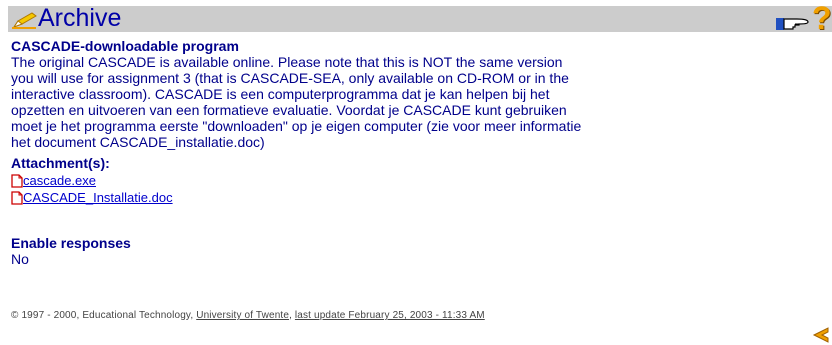 The width and height of the screenshot is (832, 345). I want to click on attachments-heading: Attachment(s):, so click(60, 163).